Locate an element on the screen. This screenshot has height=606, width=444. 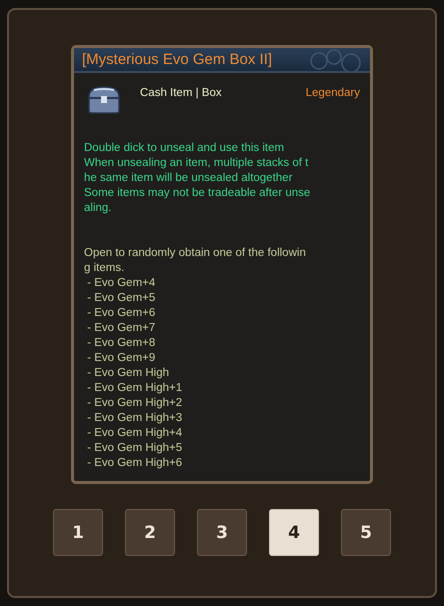
description-line: he same item will be unsealed altogether is located at coordinates (189, 178).